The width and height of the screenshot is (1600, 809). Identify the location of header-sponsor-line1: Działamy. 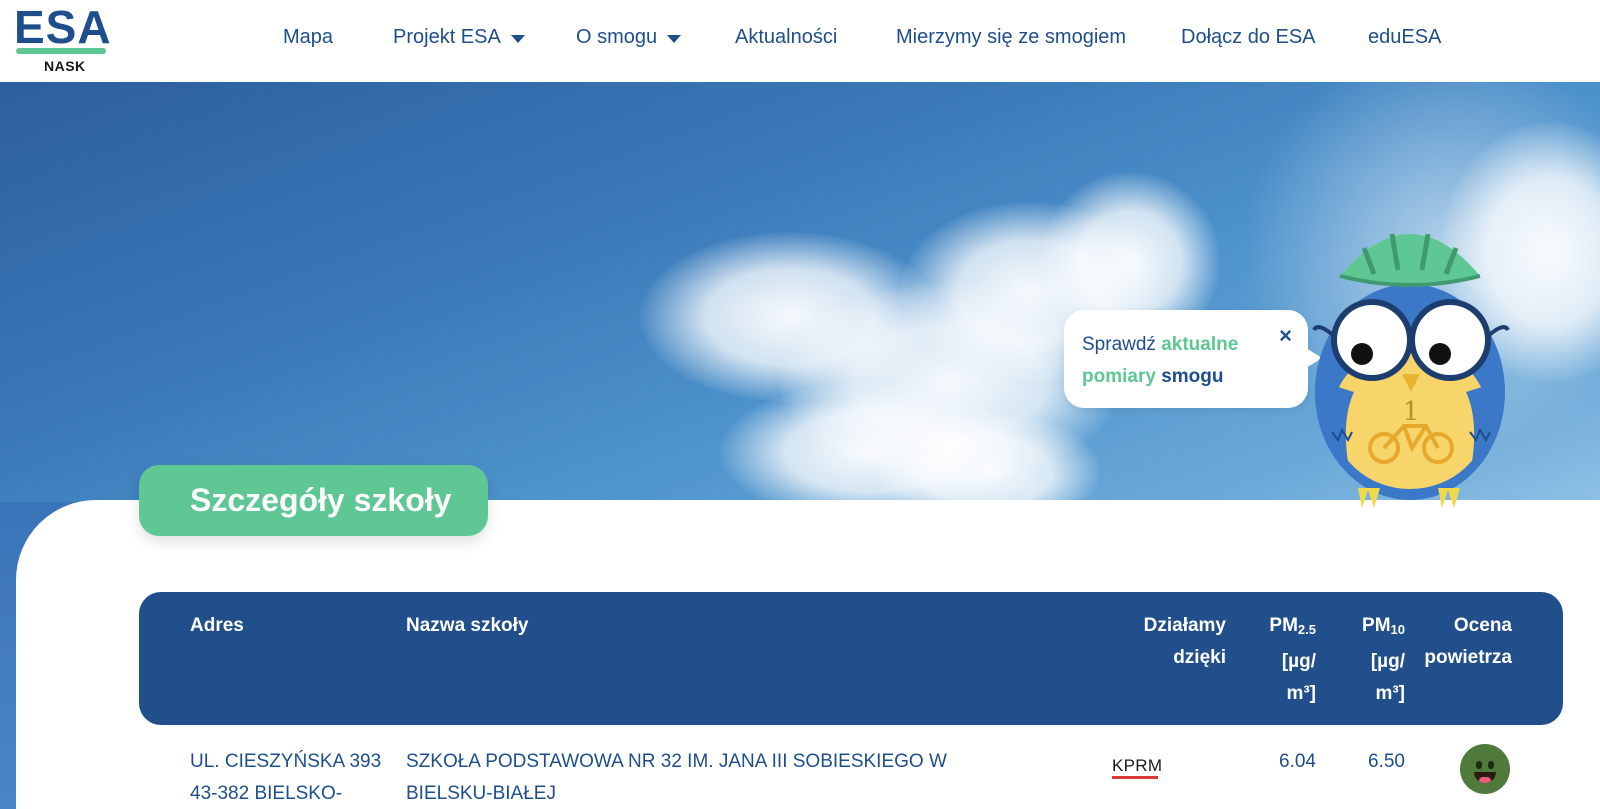
(1184, 625).